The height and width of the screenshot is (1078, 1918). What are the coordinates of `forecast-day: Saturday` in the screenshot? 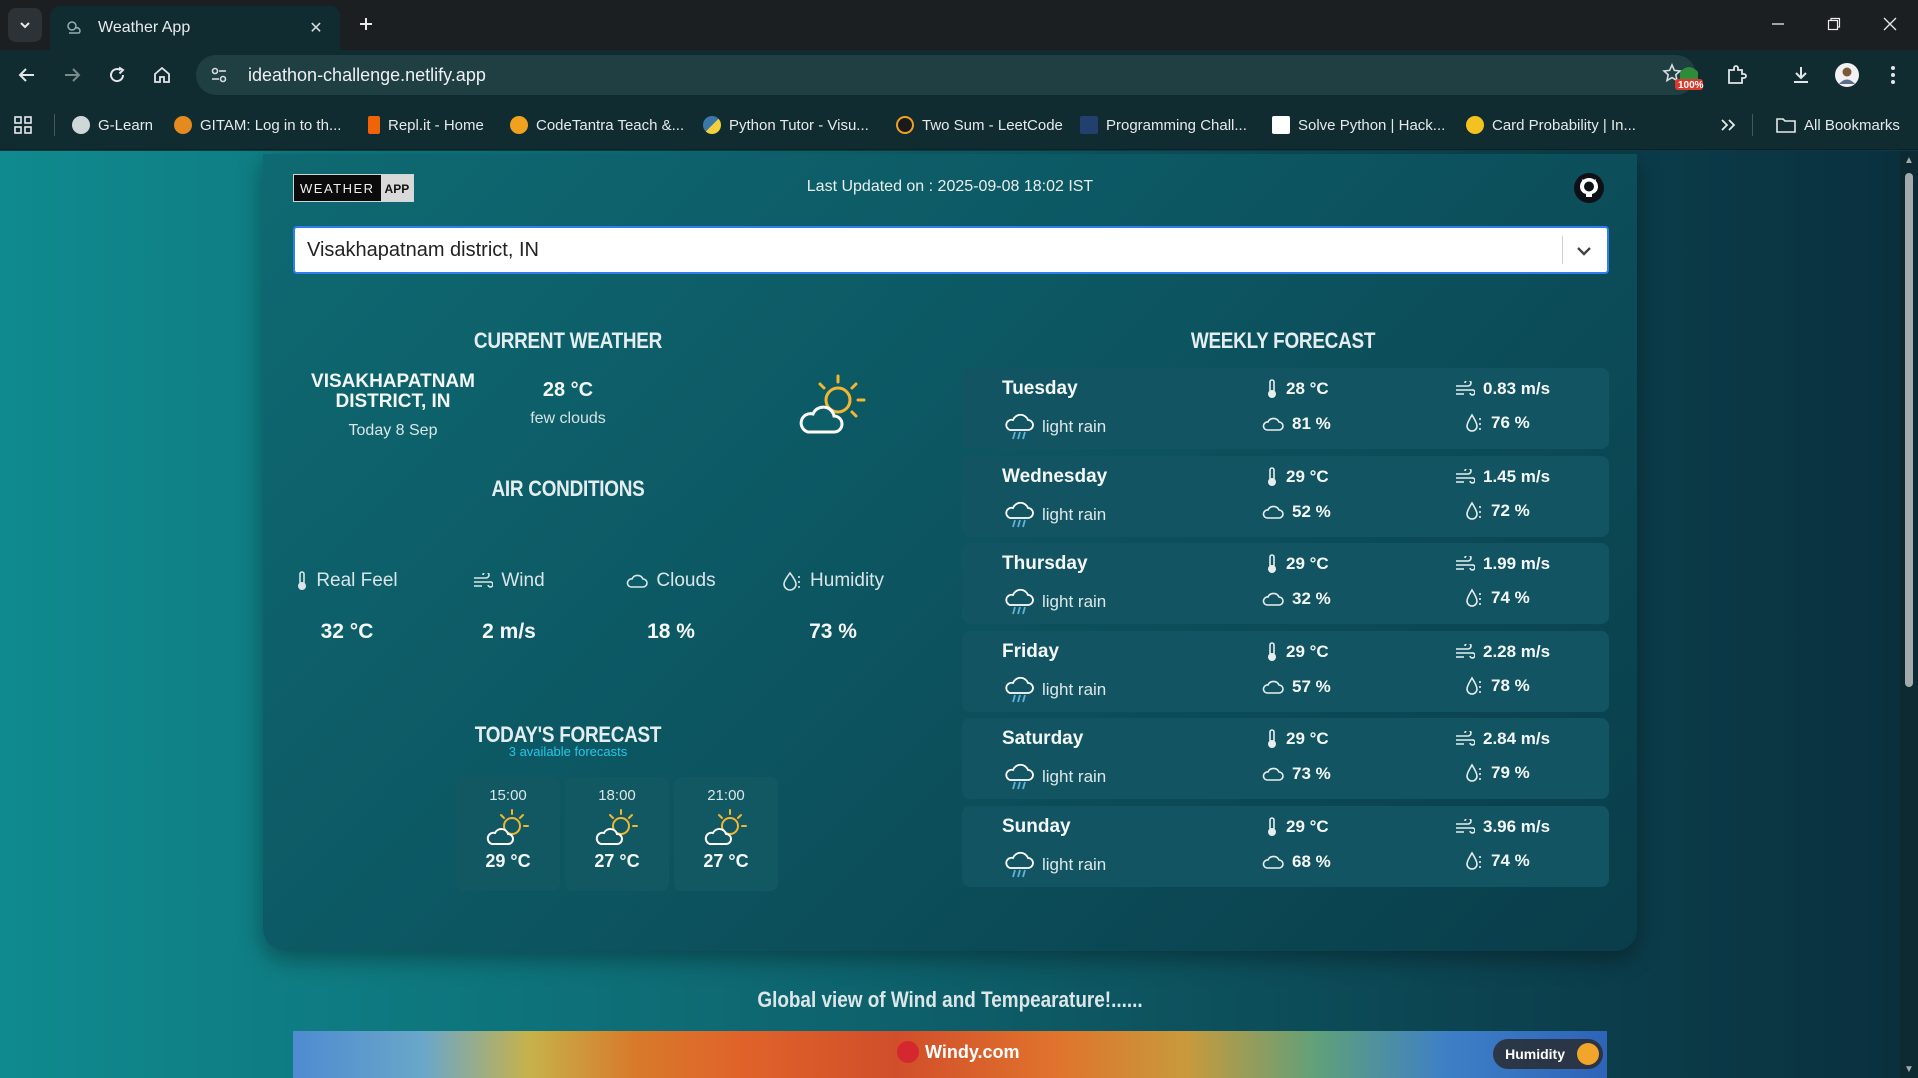 It's located at (1043, 739).